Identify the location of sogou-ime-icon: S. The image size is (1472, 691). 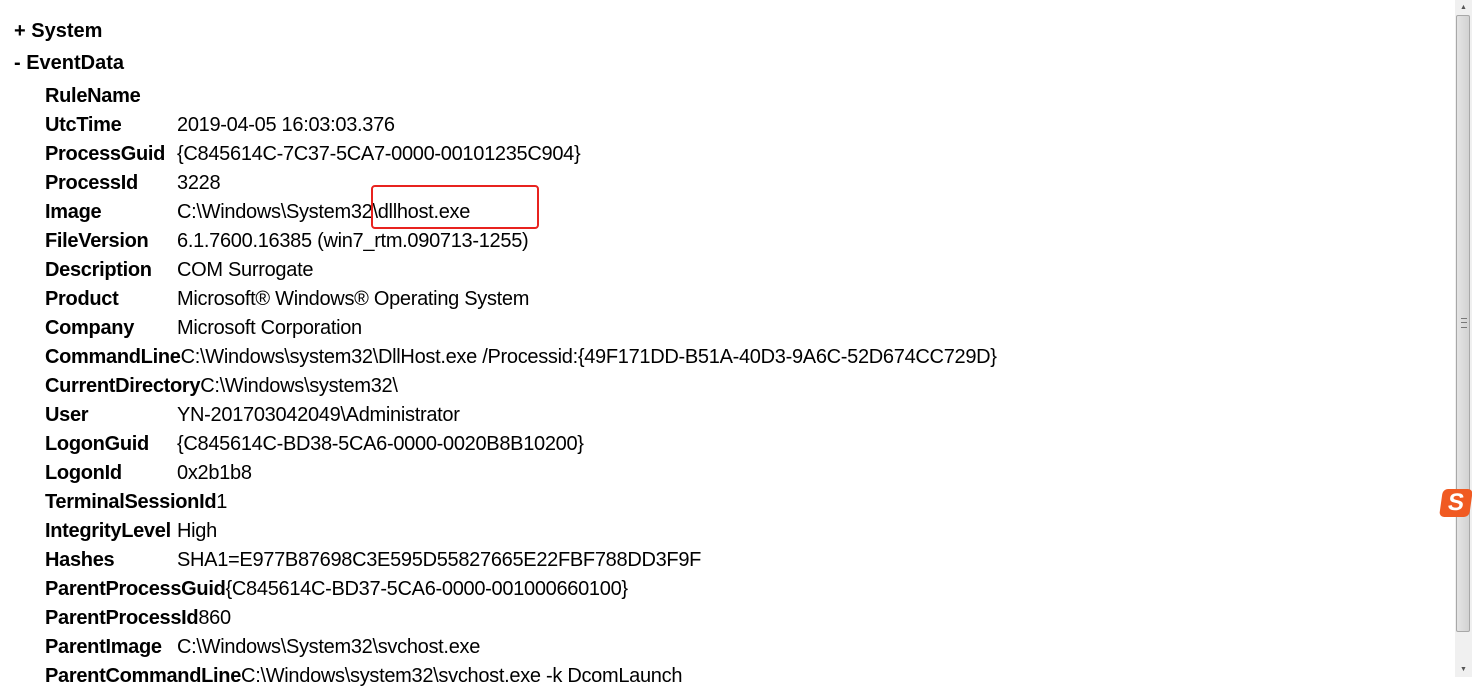
(1455, 503).